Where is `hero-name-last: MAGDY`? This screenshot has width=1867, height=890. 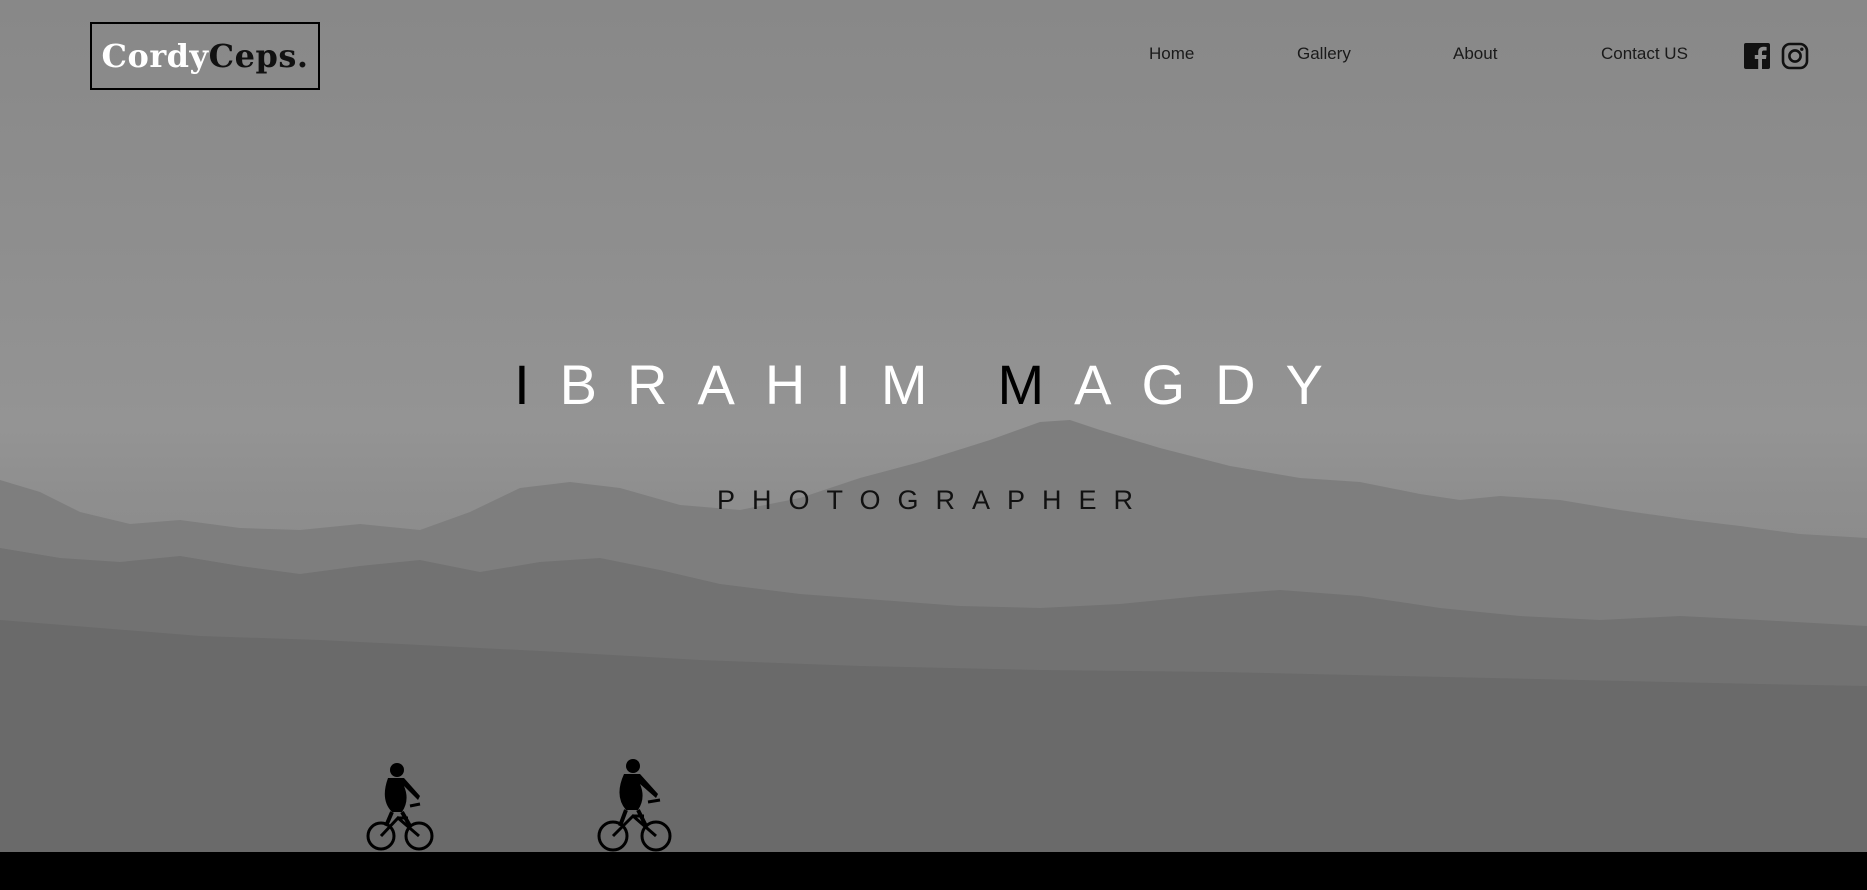 hero-name-last: MAGDY is located at coordinates (1175, 384).